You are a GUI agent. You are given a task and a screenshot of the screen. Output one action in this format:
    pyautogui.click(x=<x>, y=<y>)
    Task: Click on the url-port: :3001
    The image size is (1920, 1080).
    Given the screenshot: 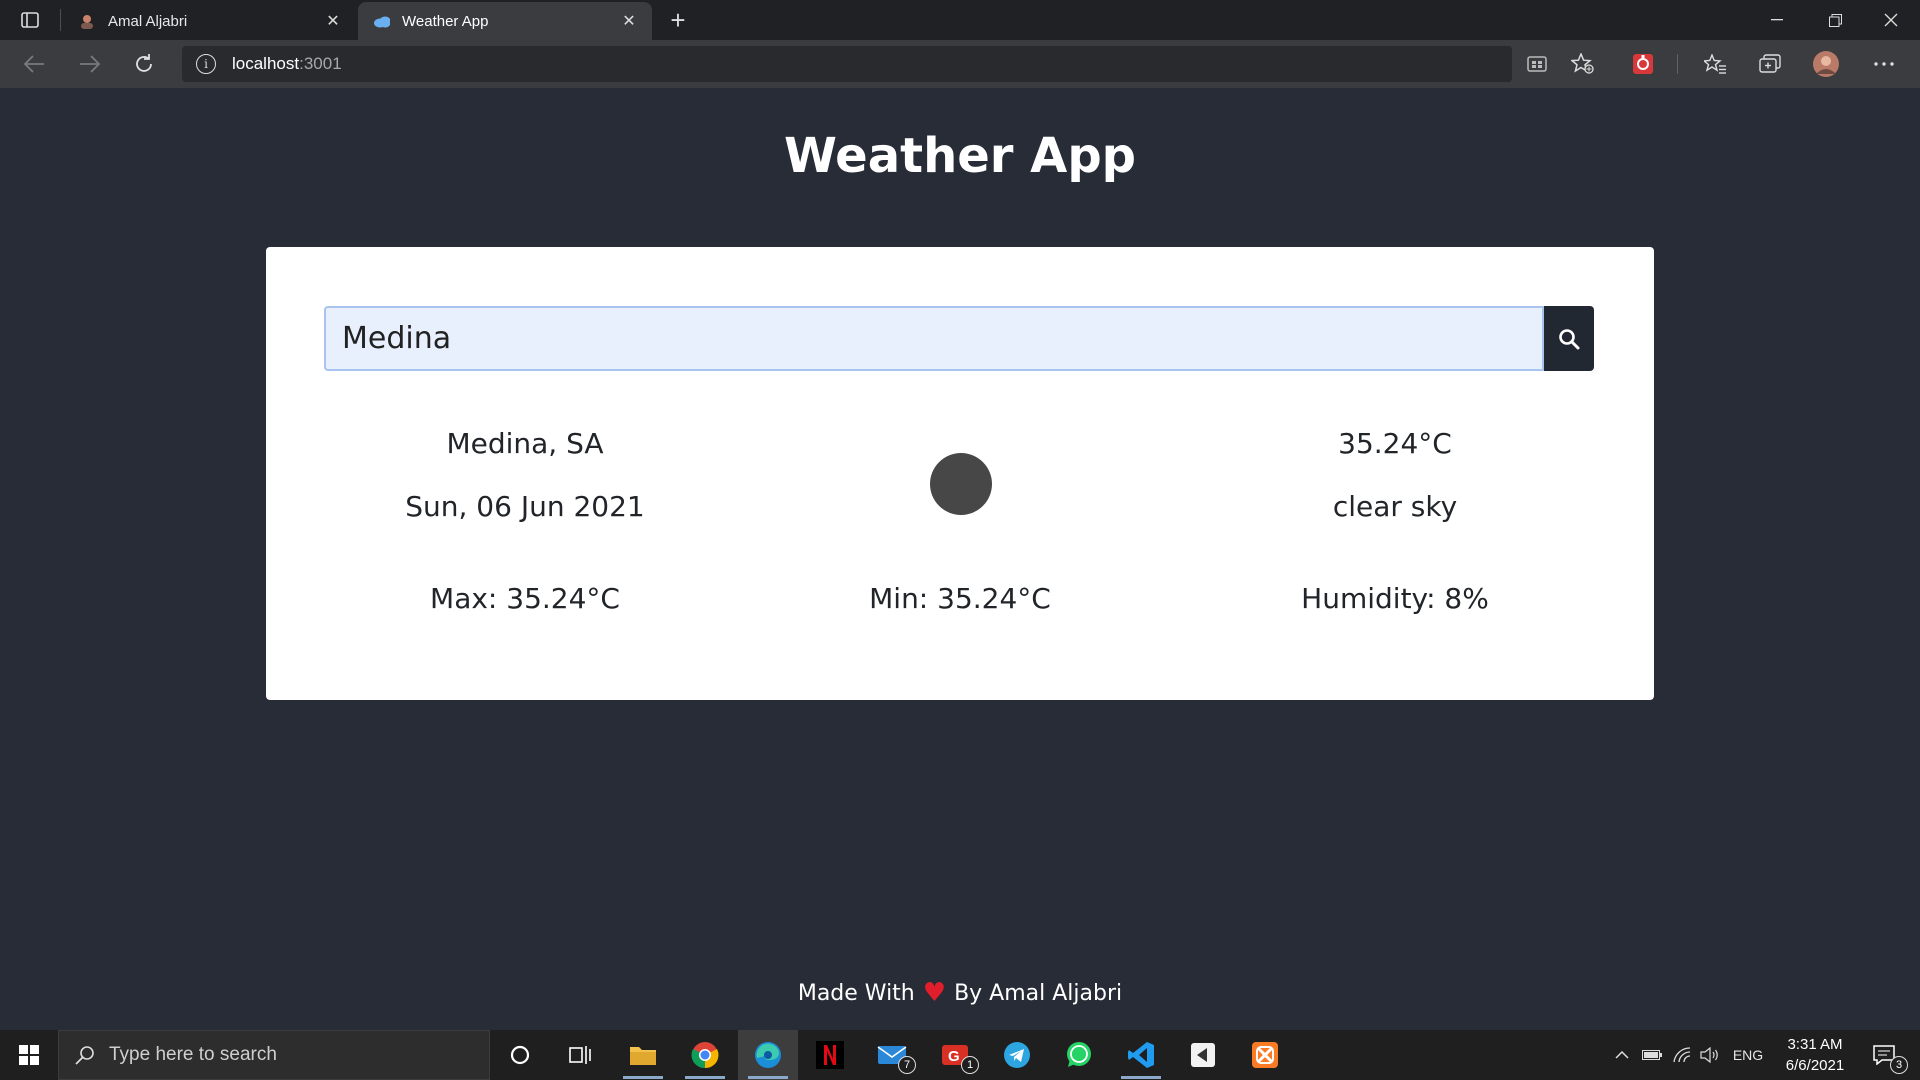 What is the action you would take?
    pyautogui.click(x=320, y=63)
    